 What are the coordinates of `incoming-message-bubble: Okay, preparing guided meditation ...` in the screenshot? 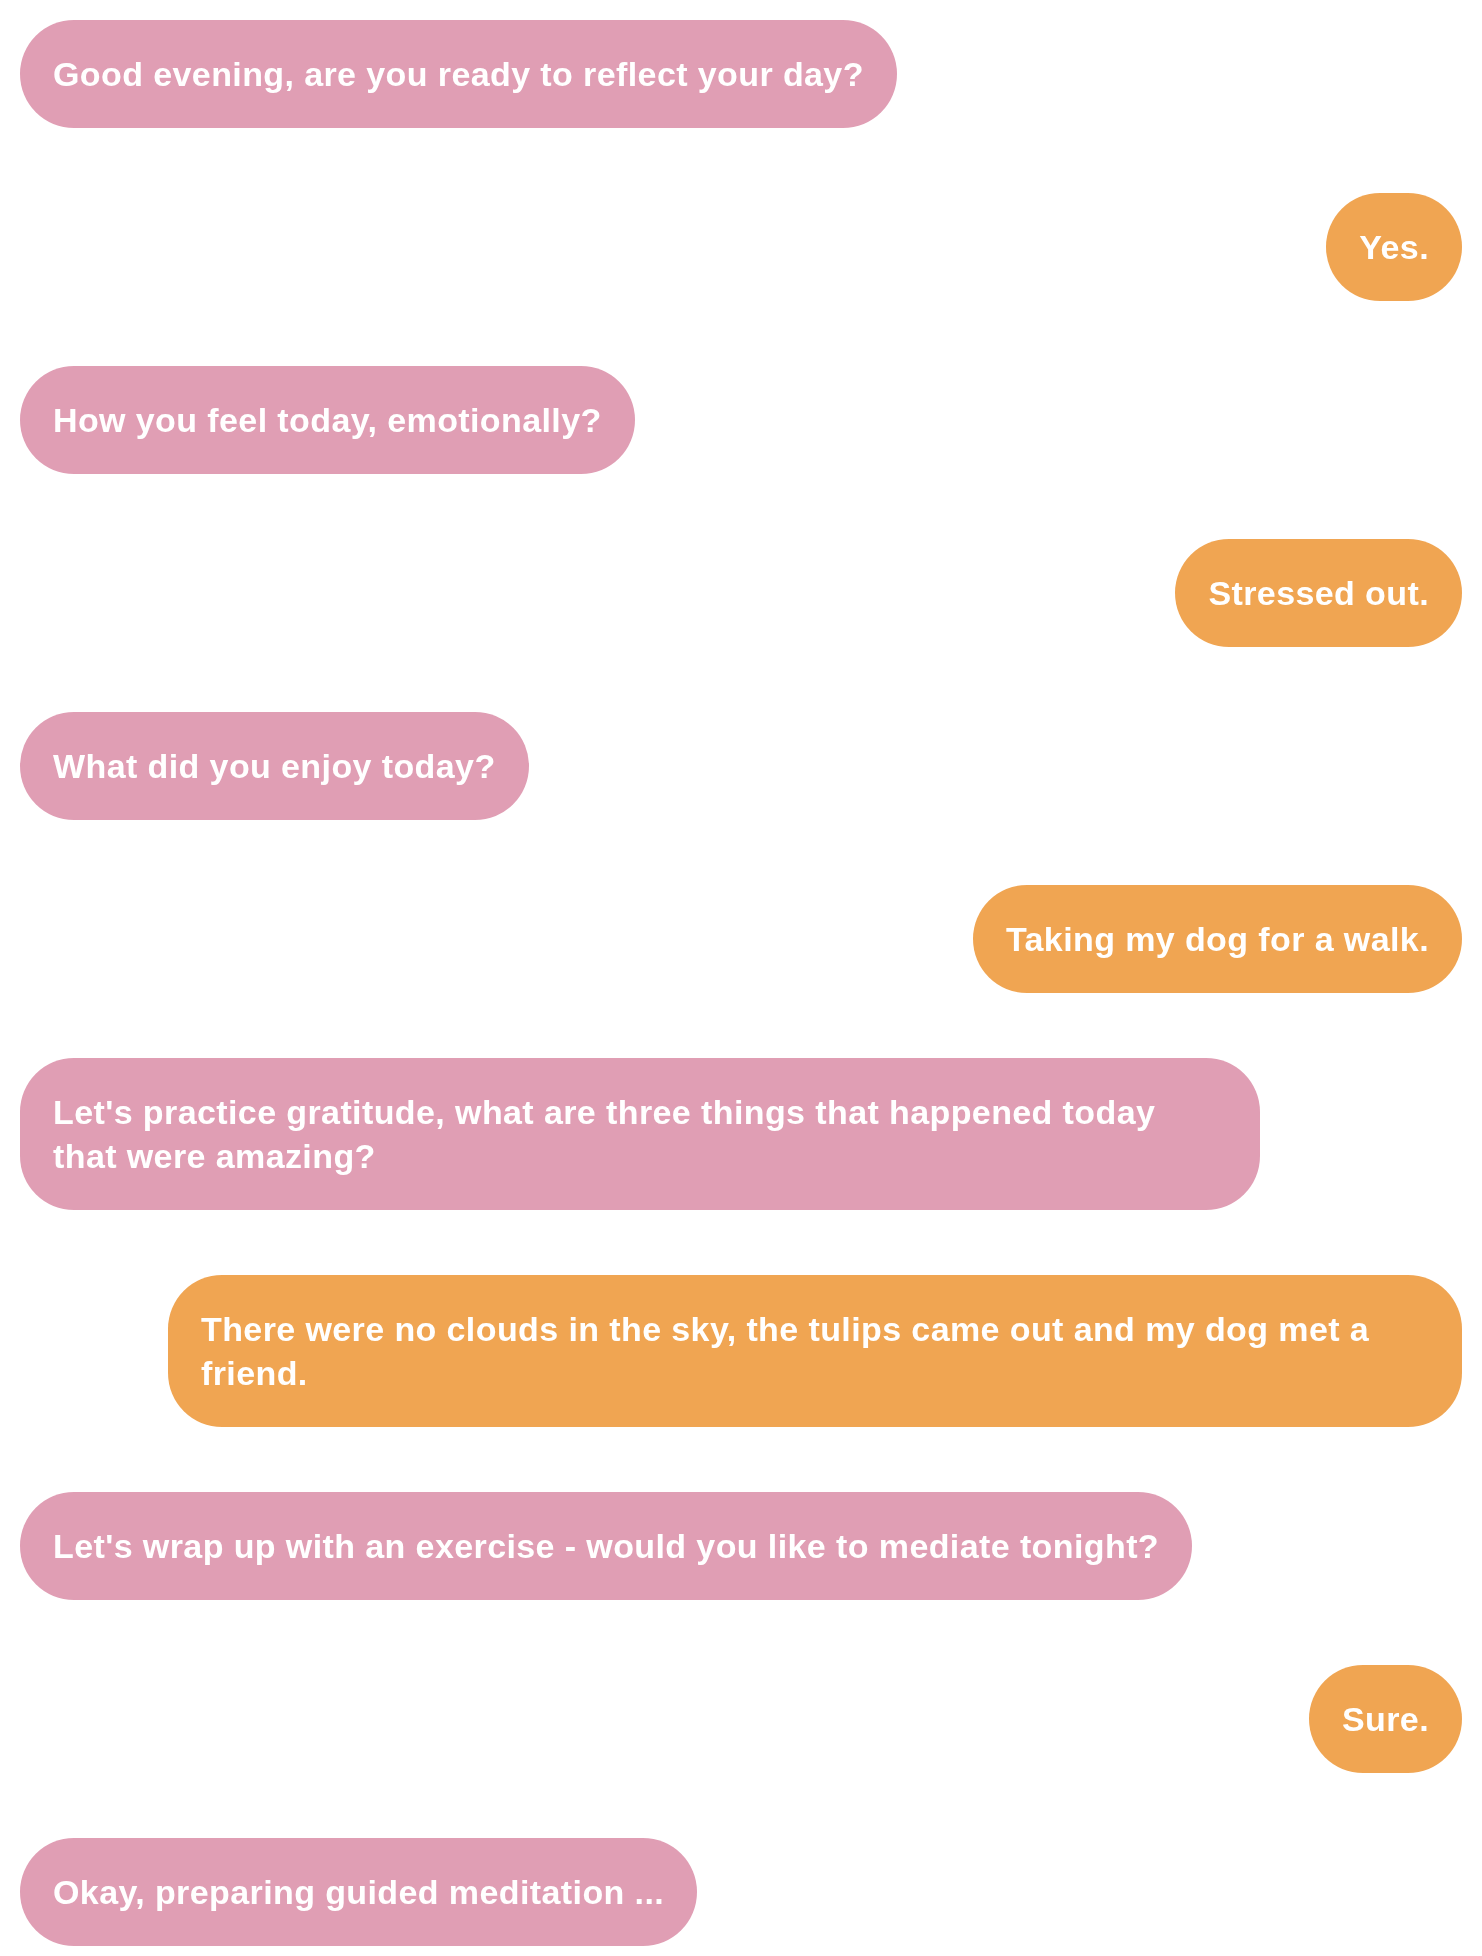 It's located at (359, 1892).